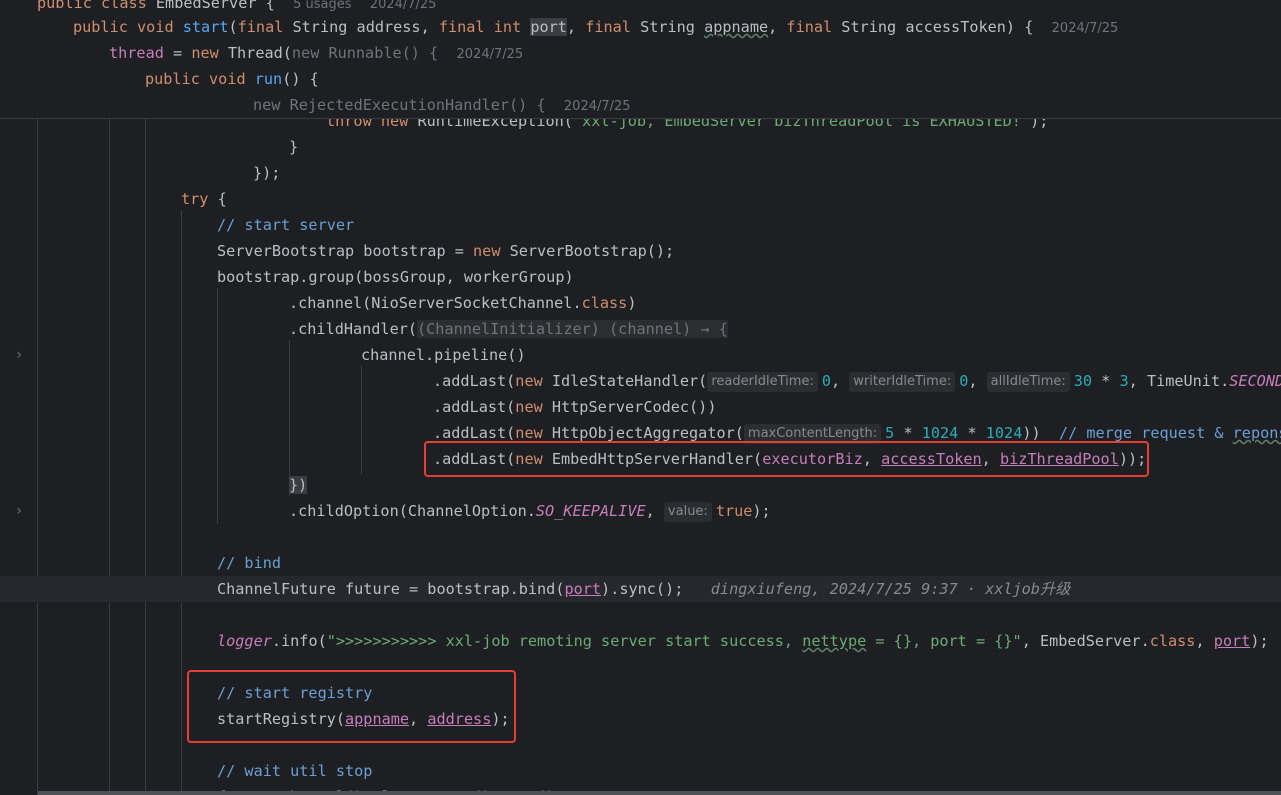 Image resolution: width=1281 pixels, height=795 pixels. Describe the element at coordinates (625, 381) in the screenshot. I see `code-text: IdleStateHandler(` at that location.